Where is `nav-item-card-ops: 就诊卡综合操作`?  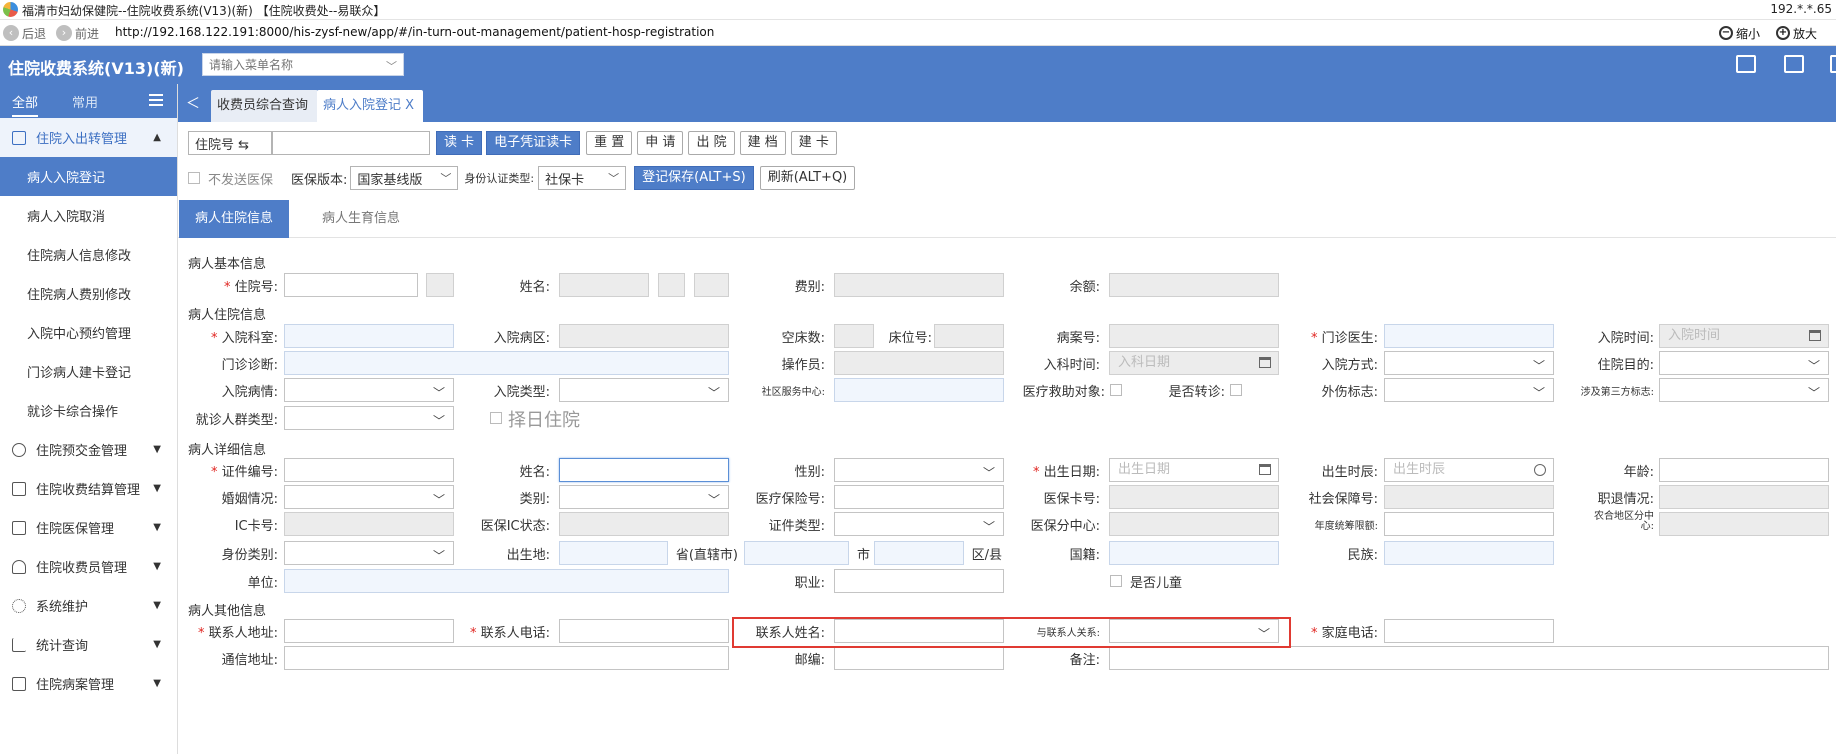 nav-item-card-ops: 就诊卡综合操作 is located at coordinates (88, 410).